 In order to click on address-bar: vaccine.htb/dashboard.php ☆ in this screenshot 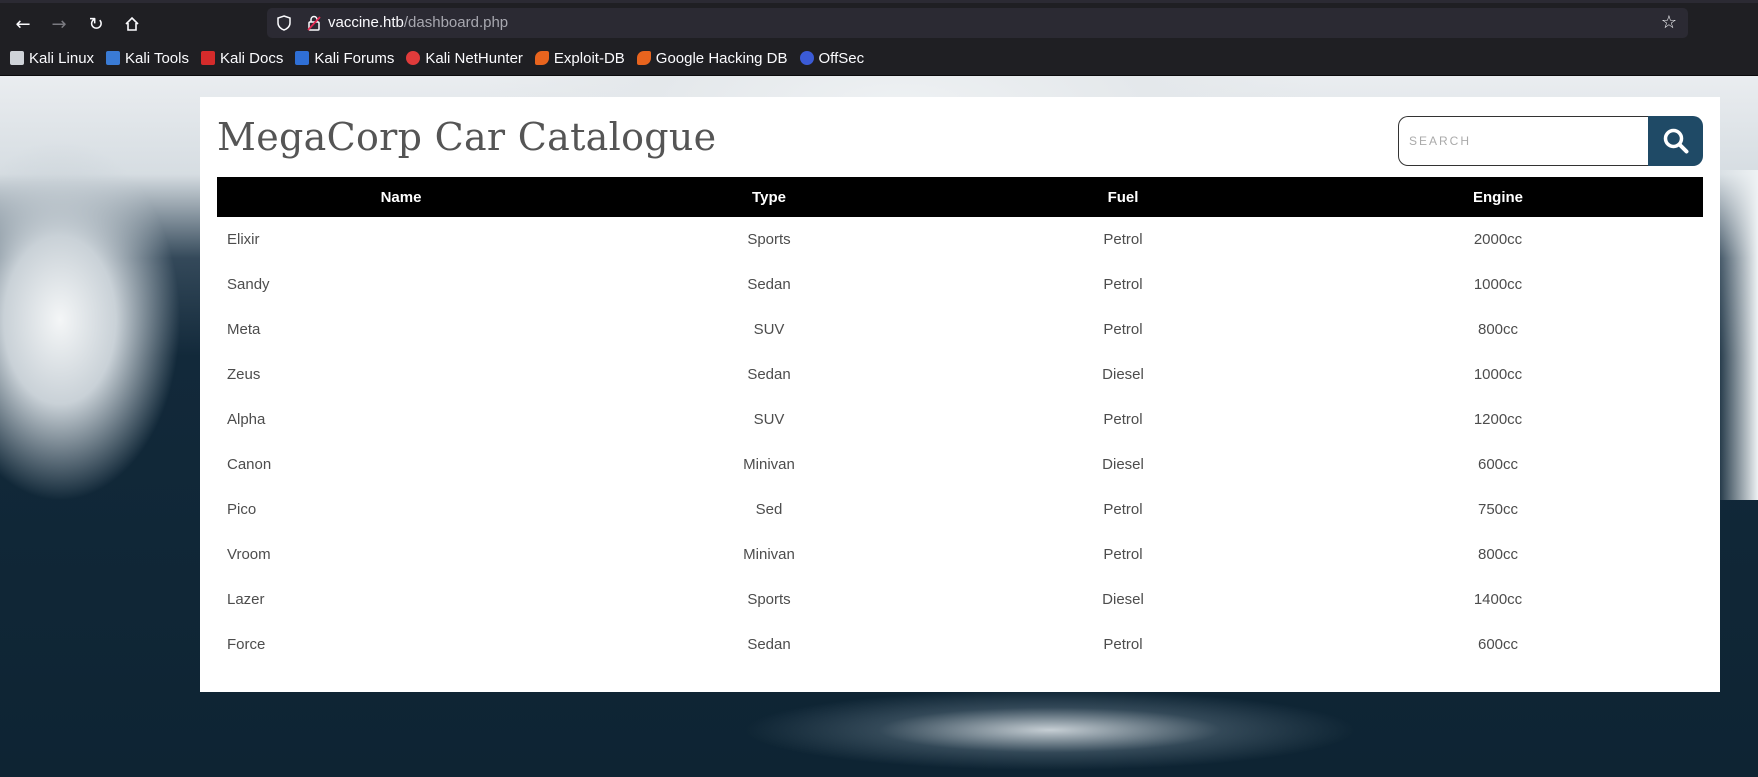, I will do `click(977, 23)`.